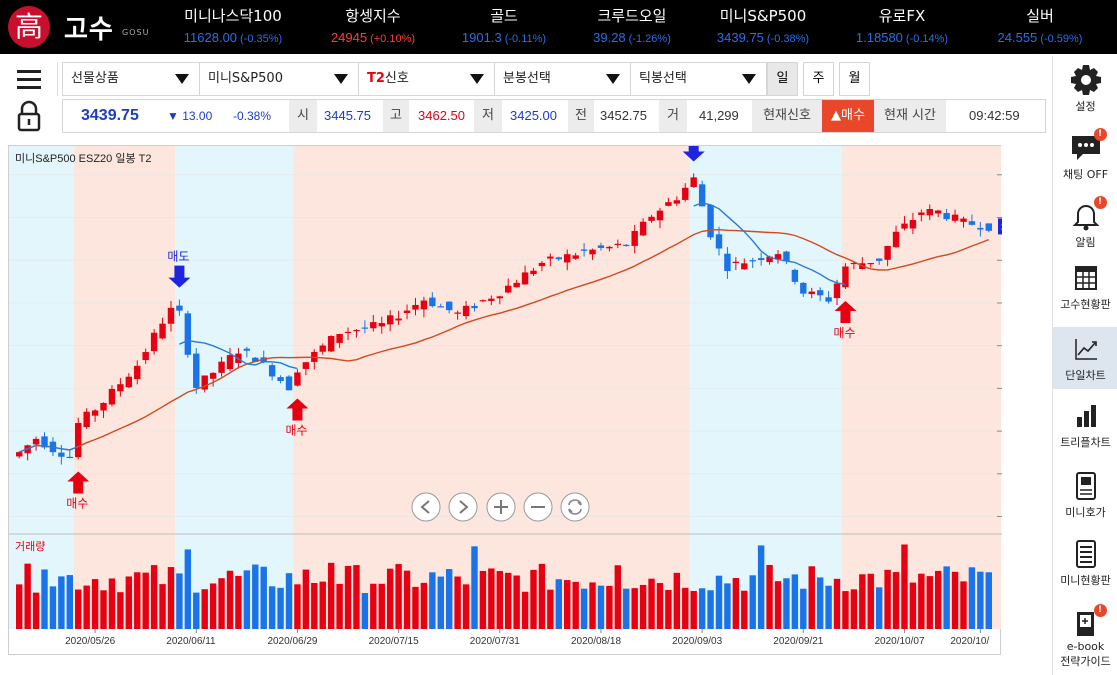 The height and width of the screenshot is (675, 1117). Describe the element at coordinates (29, 116) in the screenshot. I see `lock-button` at that location.